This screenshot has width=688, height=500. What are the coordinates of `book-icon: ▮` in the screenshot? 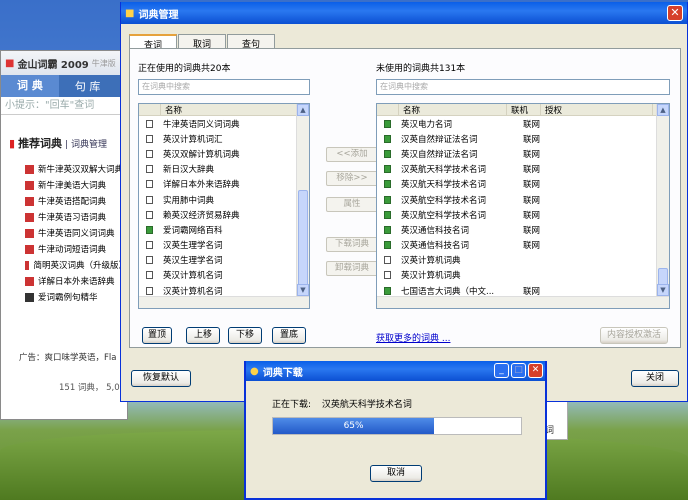 It's located at (12, 143).